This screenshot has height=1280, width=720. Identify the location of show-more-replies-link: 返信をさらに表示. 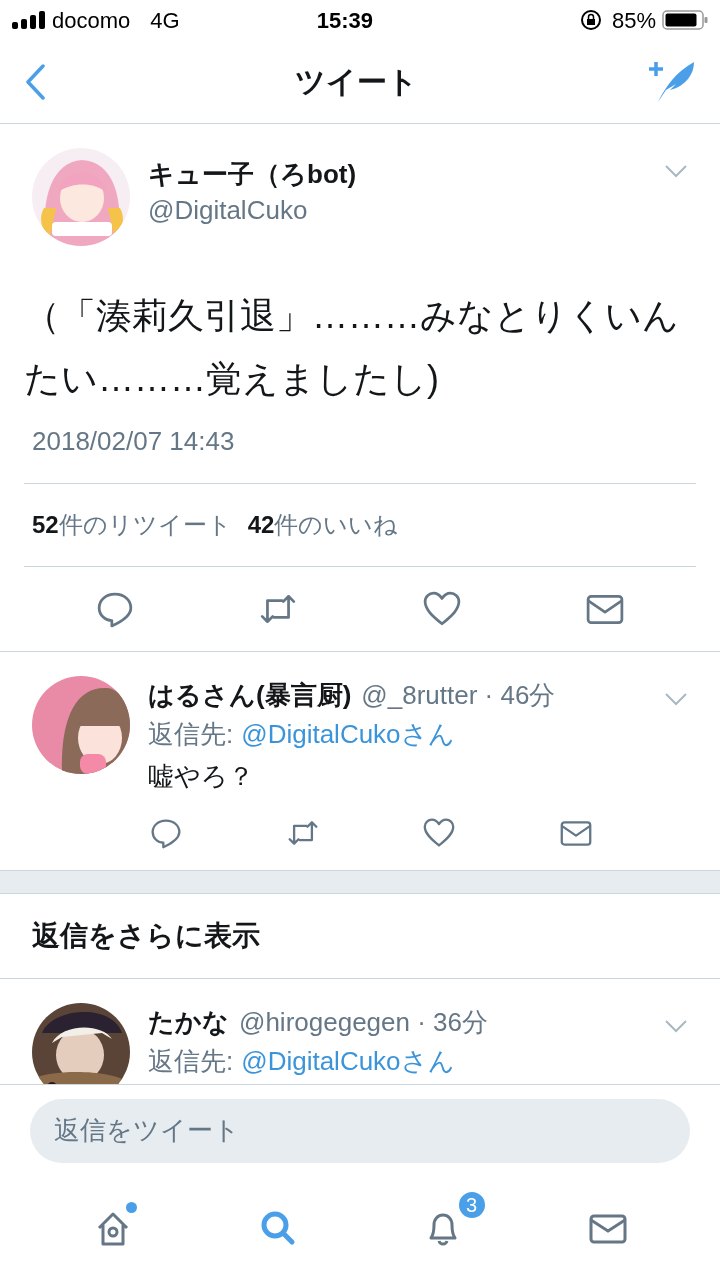
(146, 936).